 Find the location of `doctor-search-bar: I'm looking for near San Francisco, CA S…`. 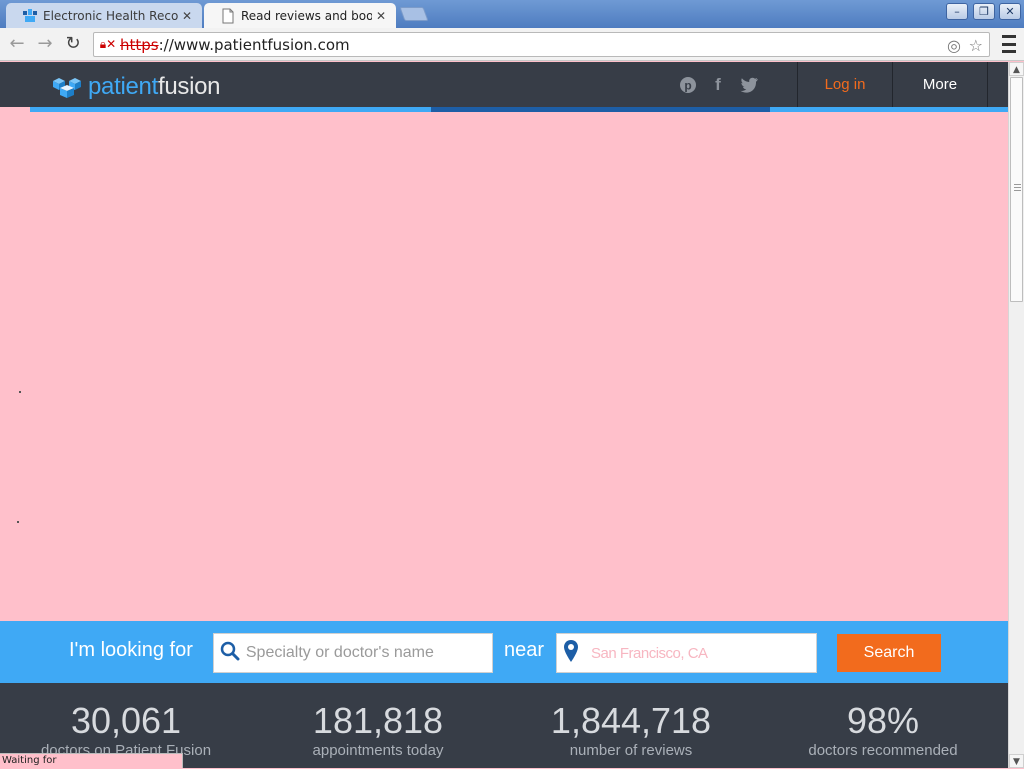

doctor-search-bar: I'm looking for near San Francisco, CA S… is located at coordinates (504, 652).